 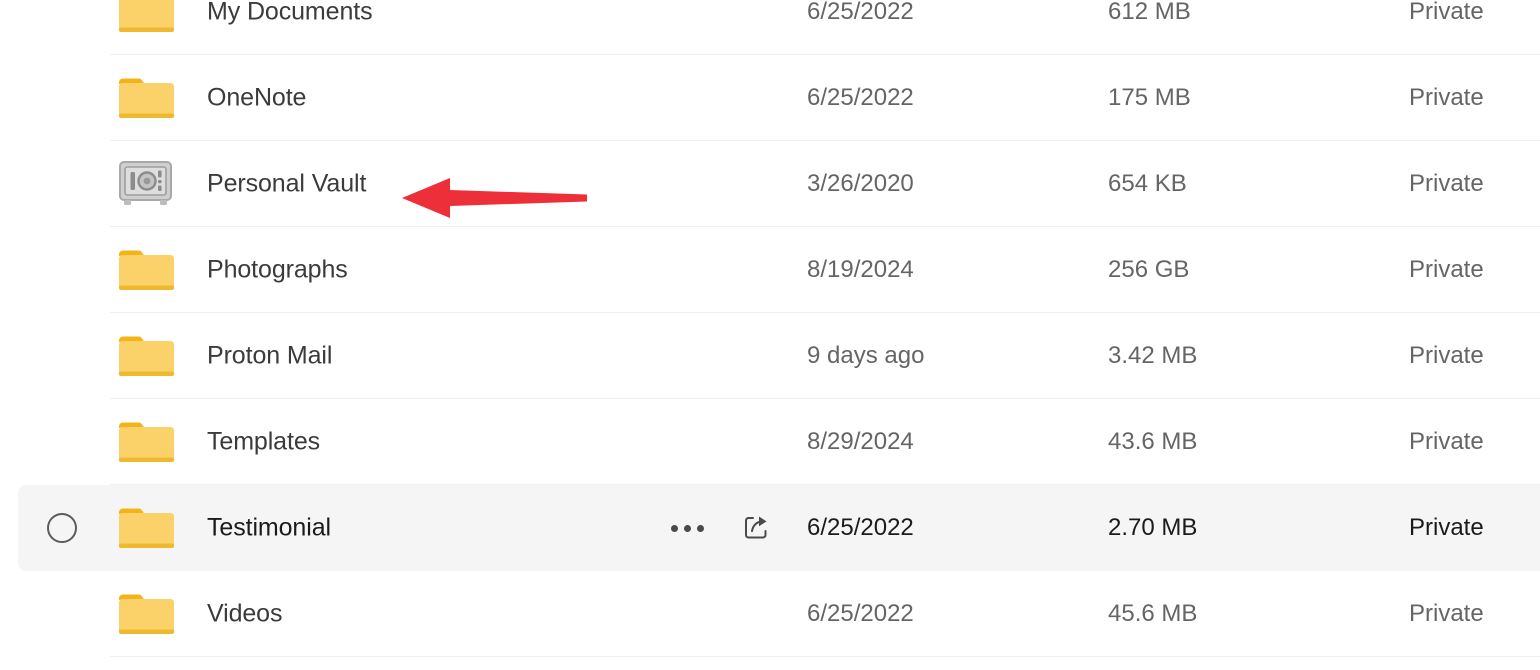 What do you see at coordinates (860, 183) in the screenshot?
I see `file-modified-date: 3/26/2020` at bounding box center [860, 183].